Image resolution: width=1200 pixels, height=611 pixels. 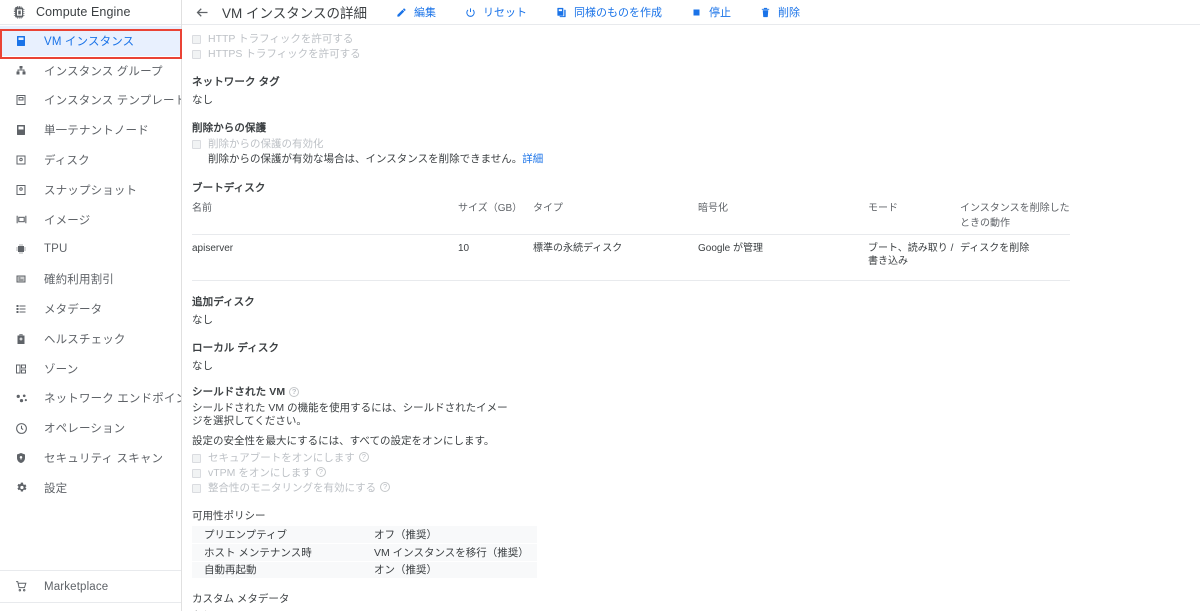 What do you see at coordinates (471, 12) in the screenshot?
I see `power-reset-icon` at bounding box center [471, 12].